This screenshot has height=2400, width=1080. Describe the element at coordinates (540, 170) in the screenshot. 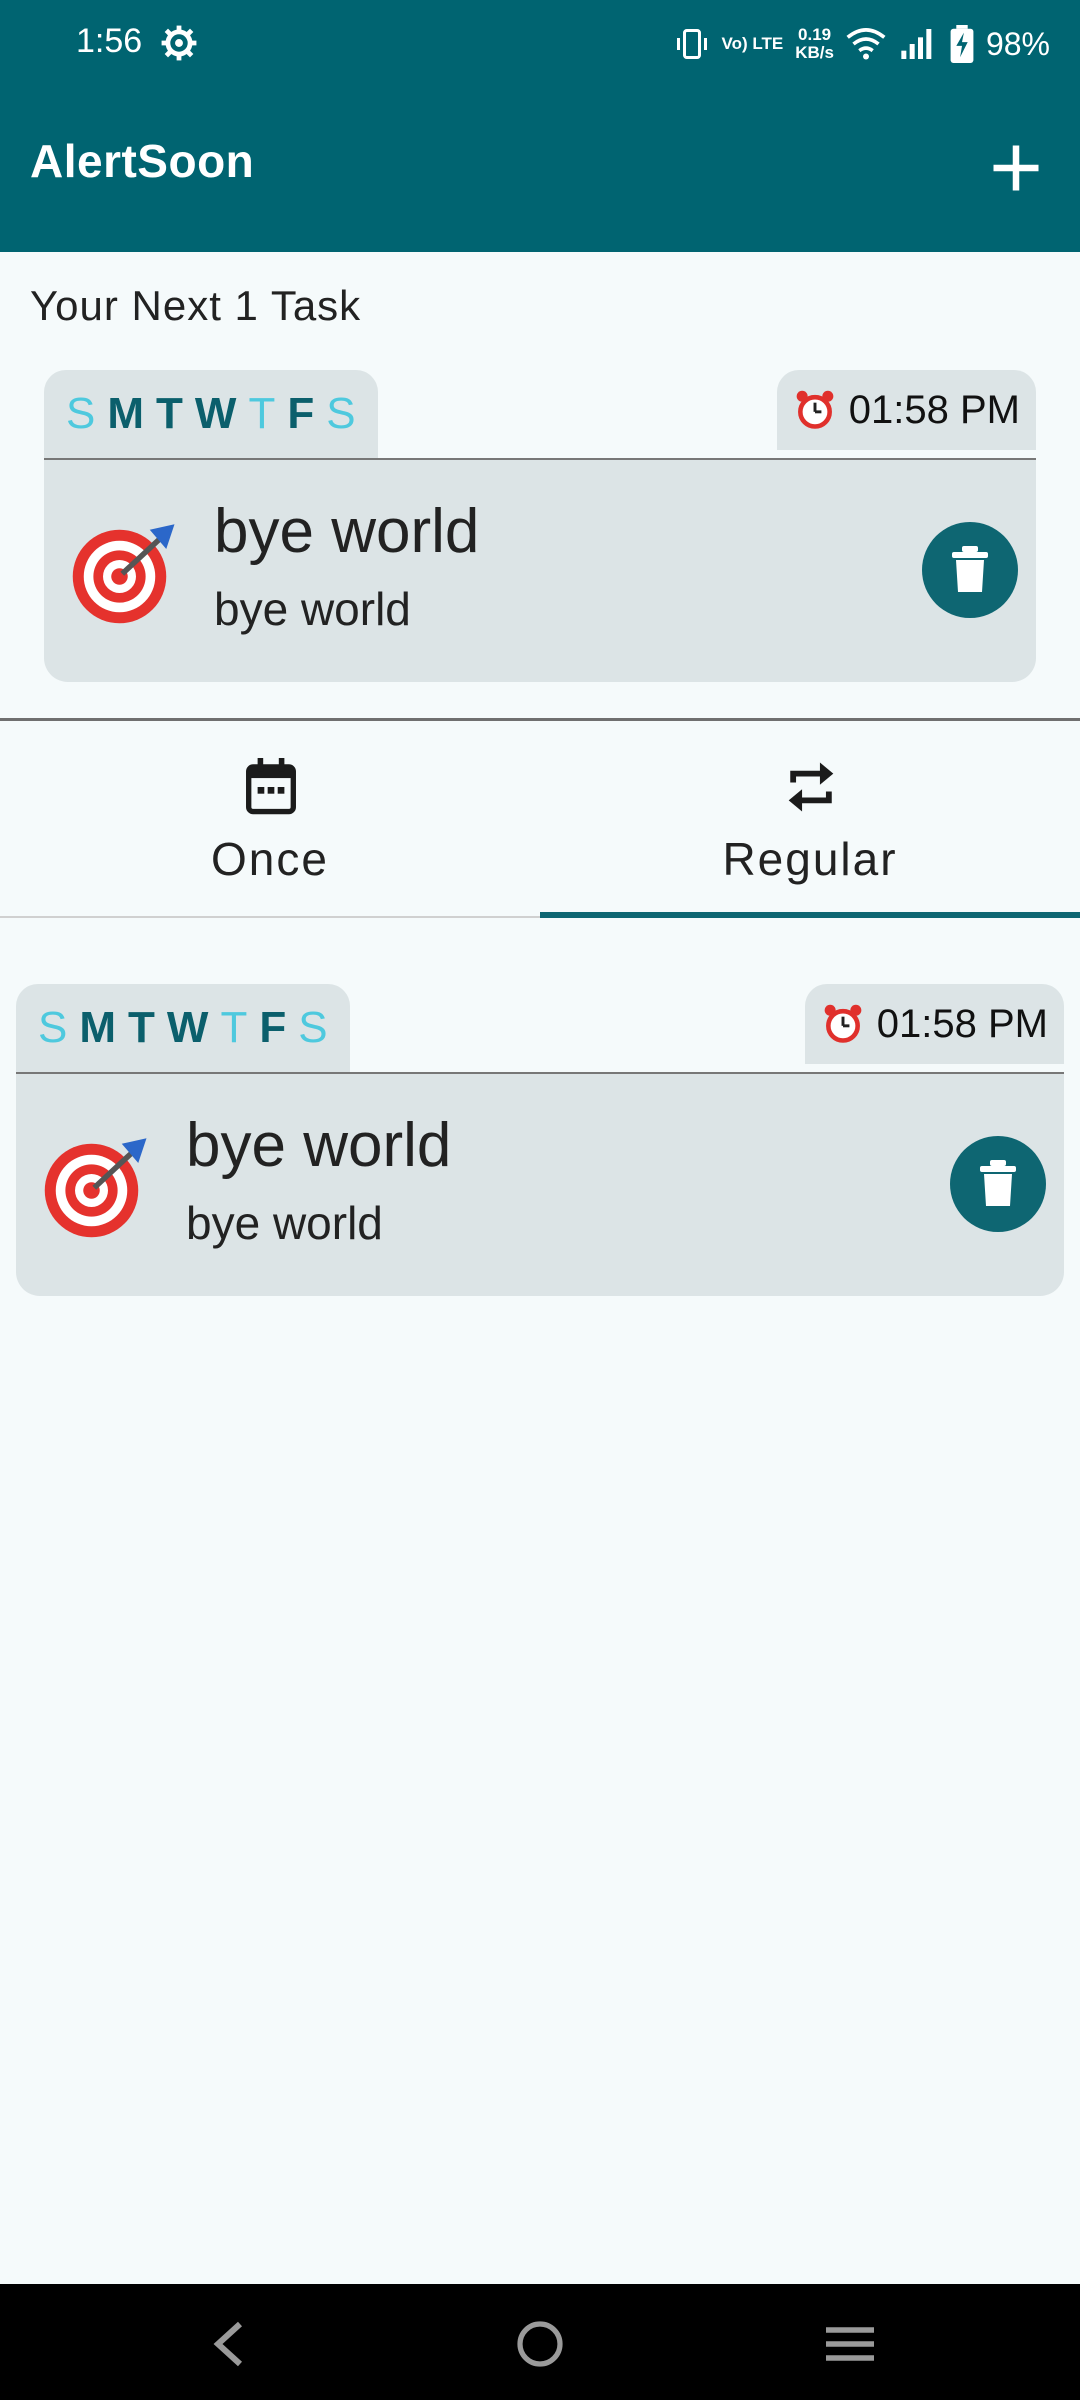

I see `app-bar: AlertSoon` at that location.